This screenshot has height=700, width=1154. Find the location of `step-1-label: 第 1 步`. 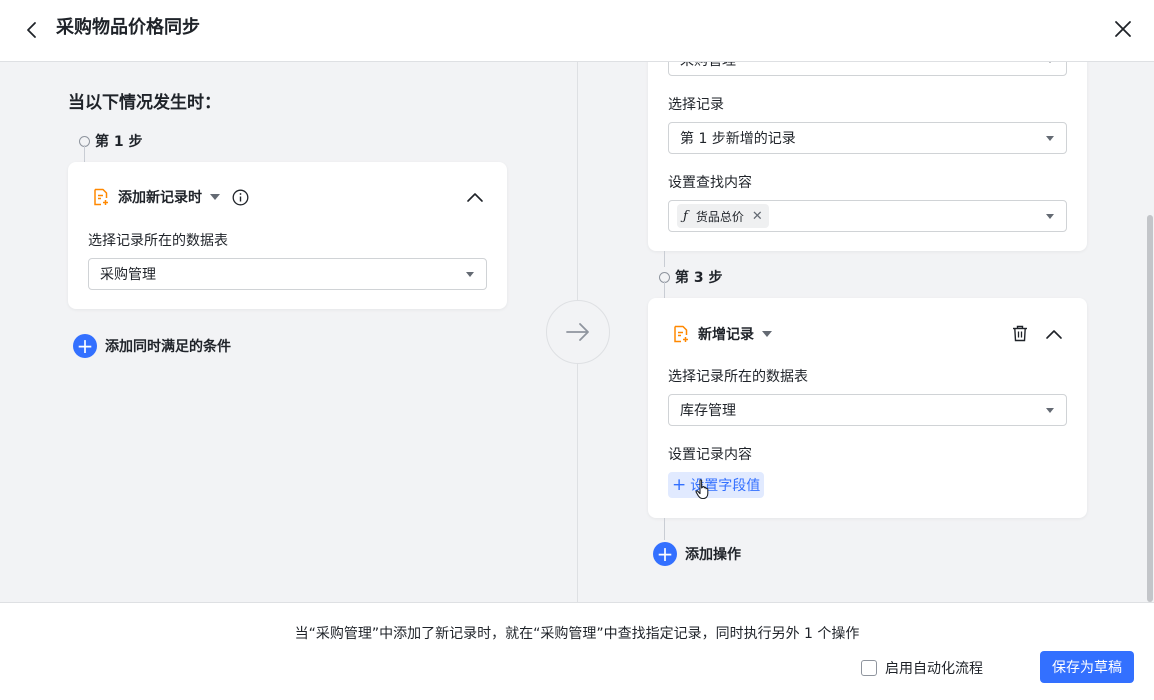

step-1-label: 第 1 步 is located at coordinates (111, 141).